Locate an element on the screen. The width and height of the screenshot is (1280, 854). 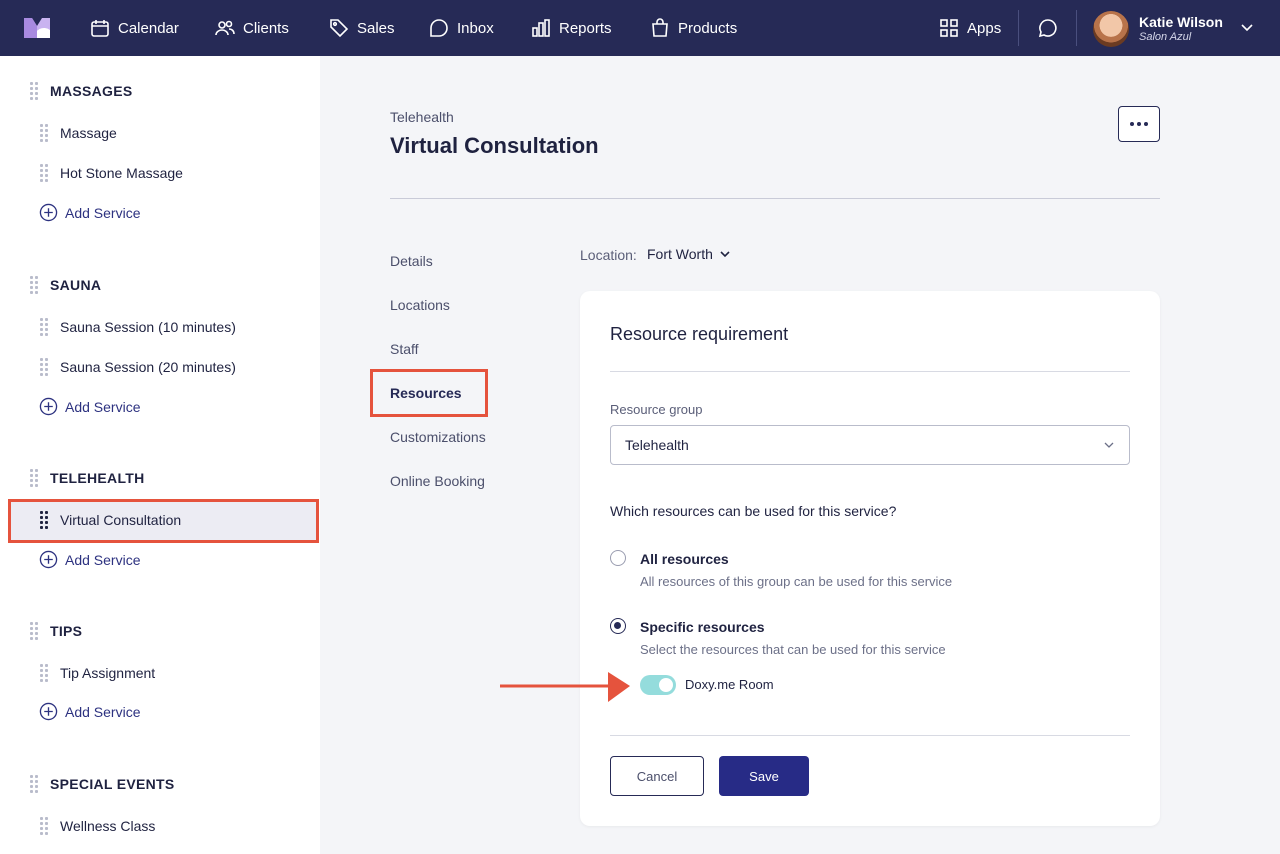
radio-specific-resources-label: Specific resources is located at coordinates (702, 627).